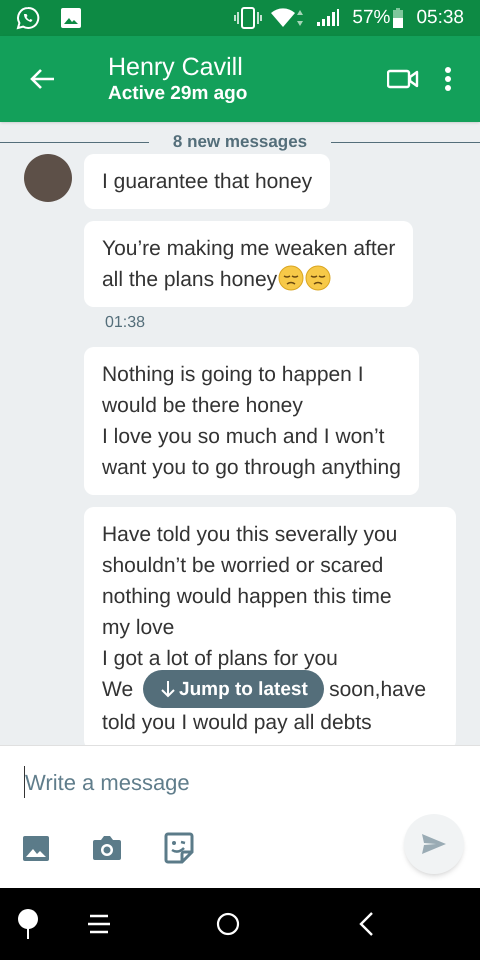 The width and height of the screenshot is (480, 960). Describe the element at coordinates (248, 18) in the screenshot. I see `vibrate-icon` at that location.